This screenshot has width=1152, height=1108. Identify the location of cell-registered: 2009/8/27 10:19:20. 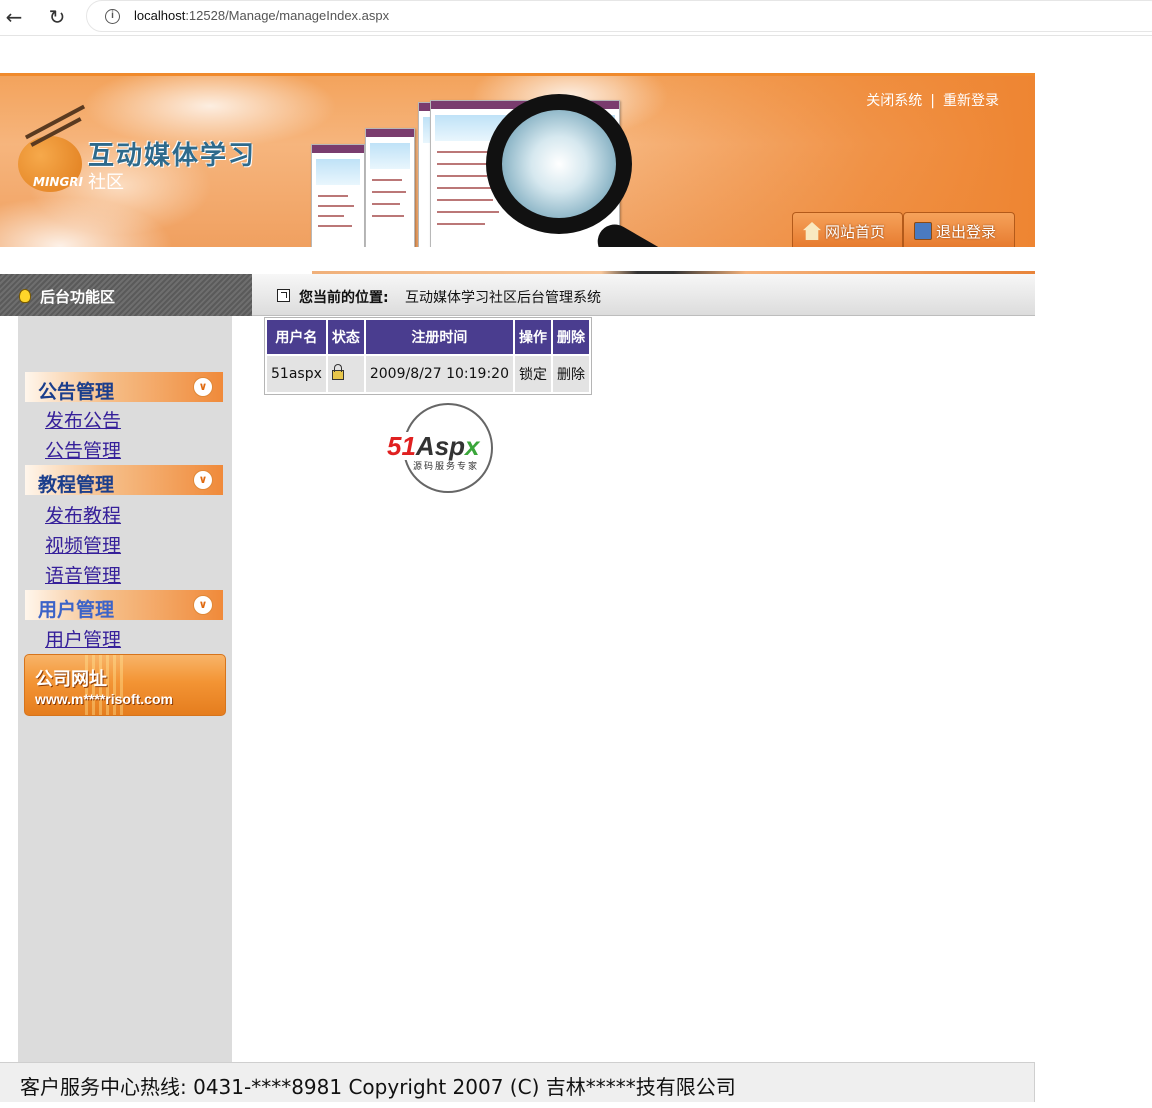
(439, 374).